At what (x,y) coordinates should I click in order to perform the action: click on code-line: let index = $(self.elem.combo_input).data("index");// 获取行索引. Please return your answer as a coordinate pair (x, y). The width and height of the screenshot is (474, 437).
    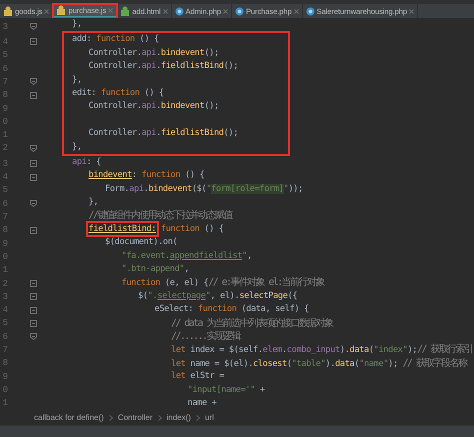
    Looking at the image, I should click on (321, 350).